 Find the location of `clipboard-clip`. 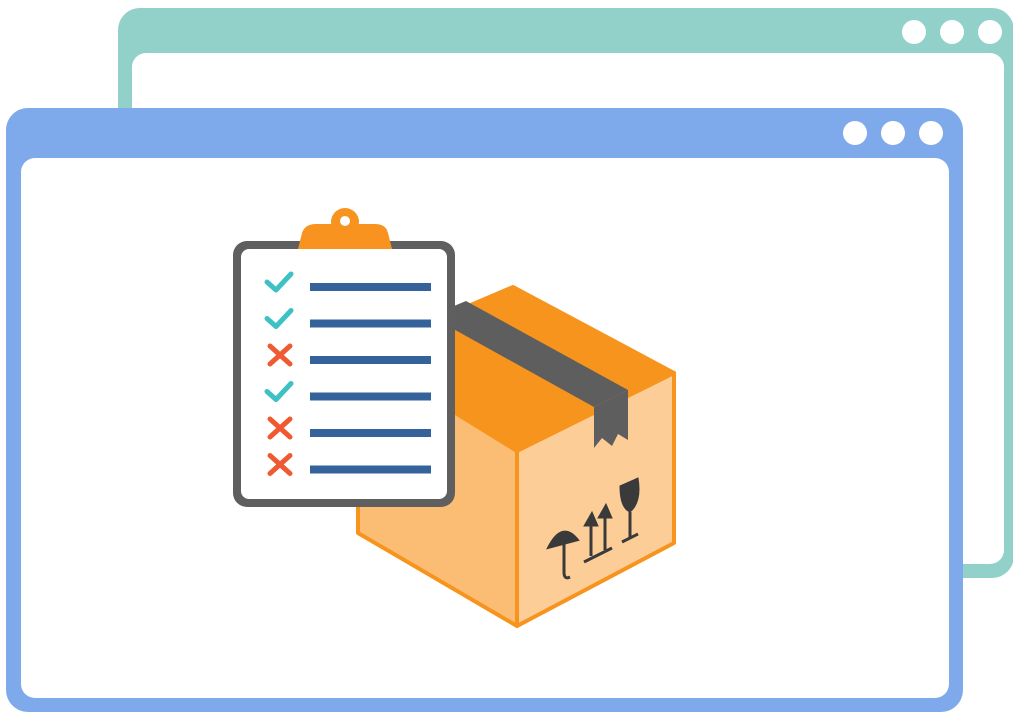

clipboard-clip is located at coordinates (345, 228).